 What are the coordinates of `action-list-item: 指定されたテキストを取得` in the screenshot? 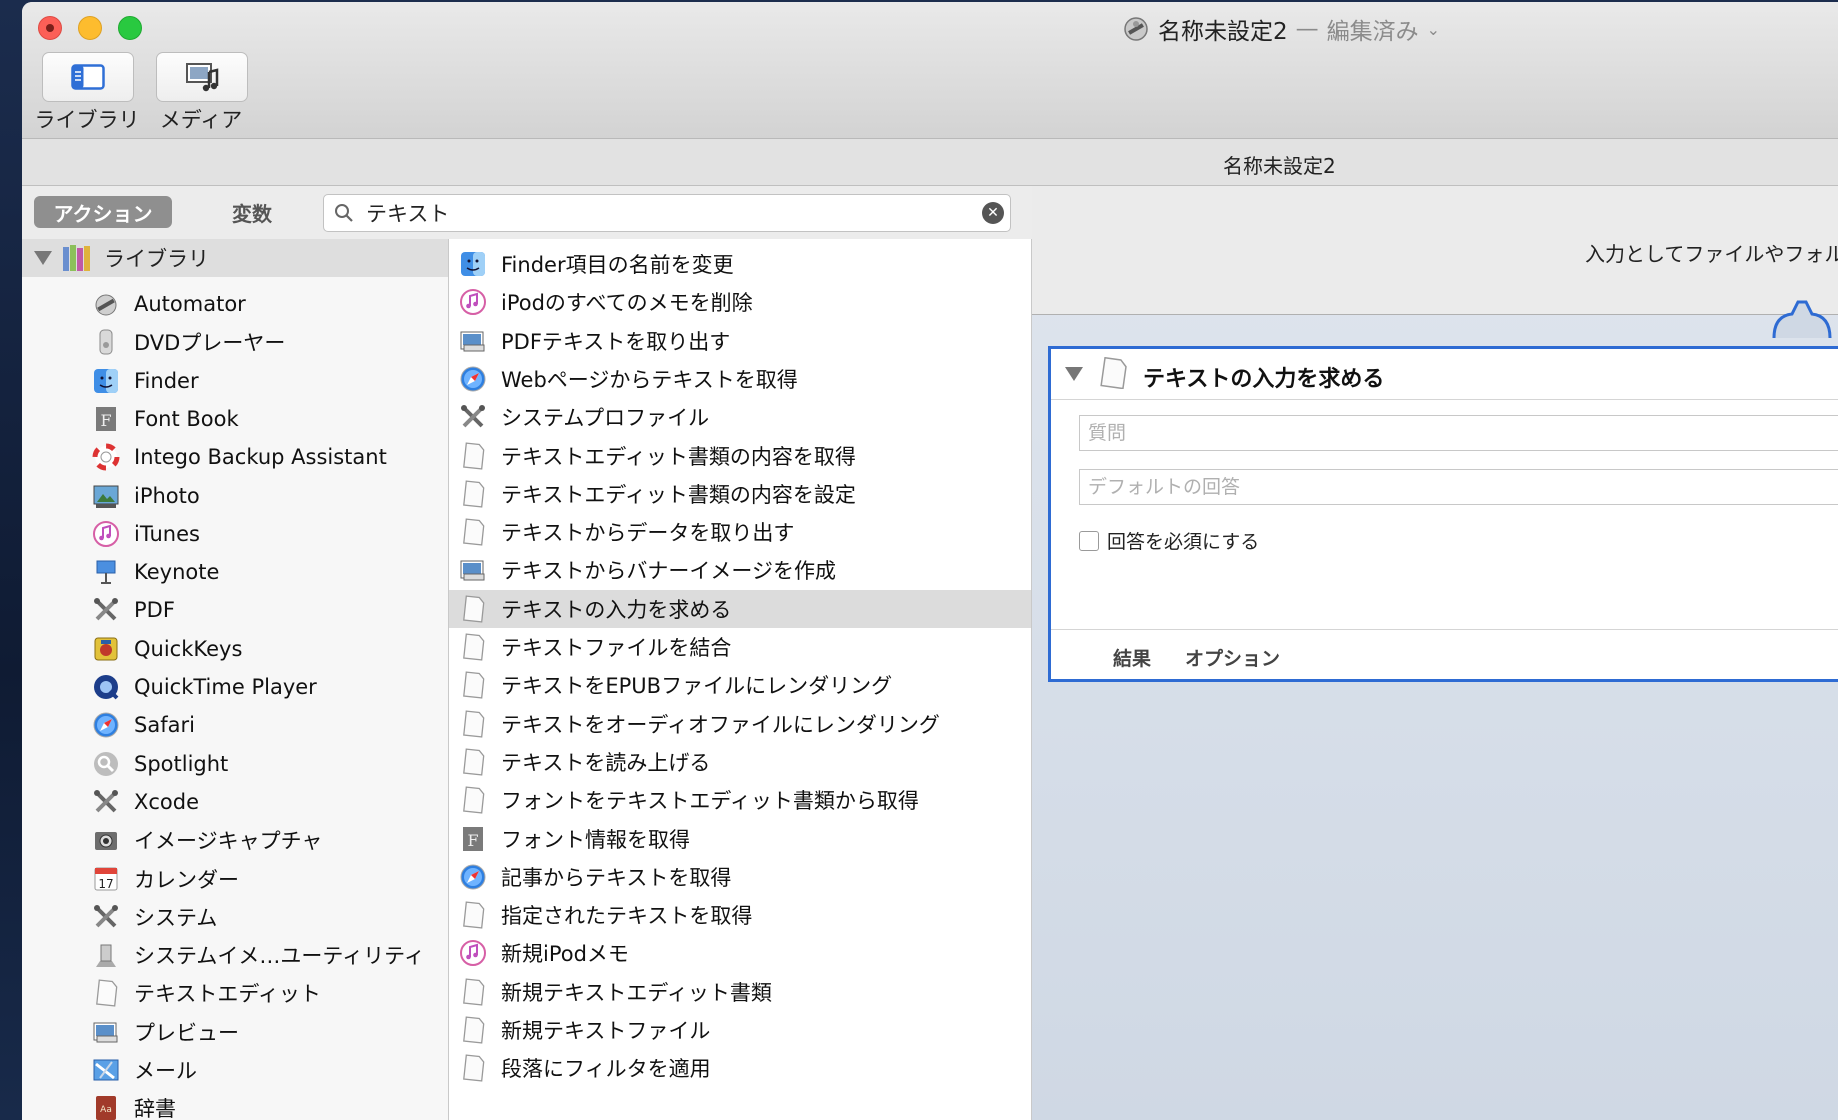 It's located at (740, 915).